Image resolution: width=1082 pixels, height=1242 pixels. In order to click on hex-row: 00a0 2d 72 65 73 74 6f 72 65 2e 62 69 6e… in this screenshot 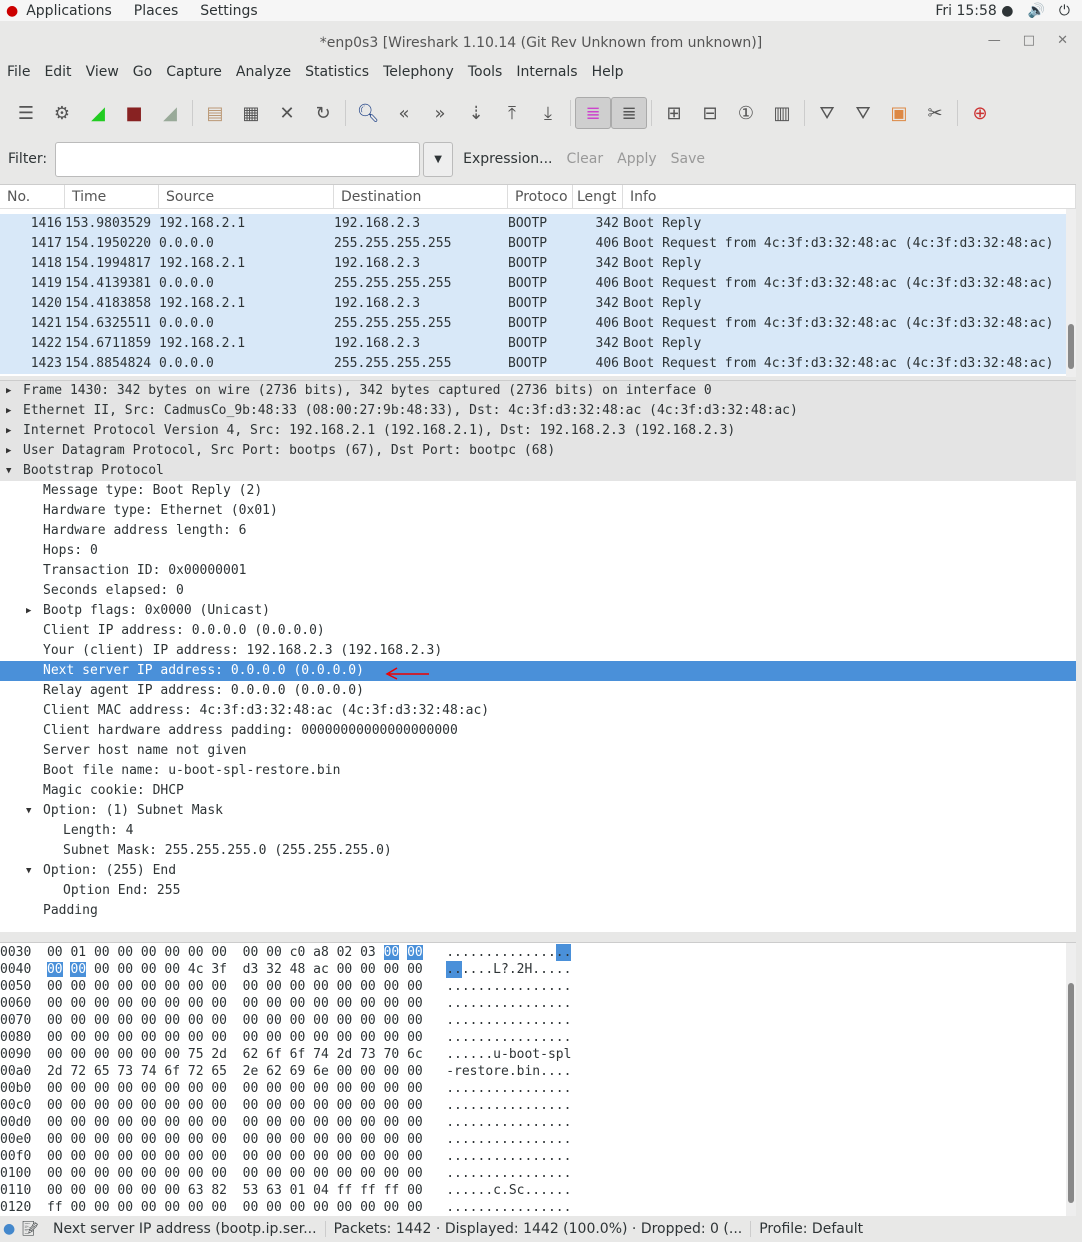, I will do `click(538, 1071)`.